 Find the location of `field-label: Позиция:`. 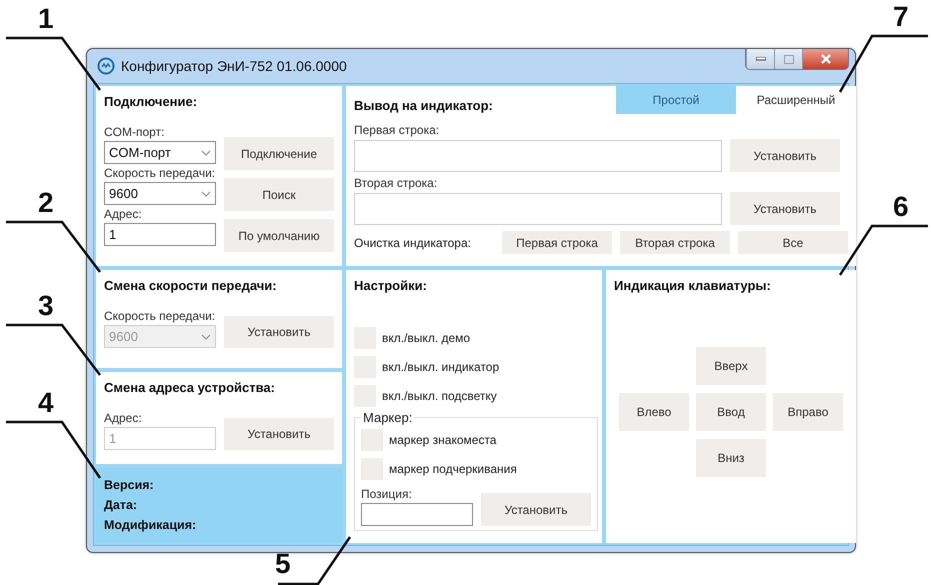

field-label: Позиция: is located at coordinates (387, 494).